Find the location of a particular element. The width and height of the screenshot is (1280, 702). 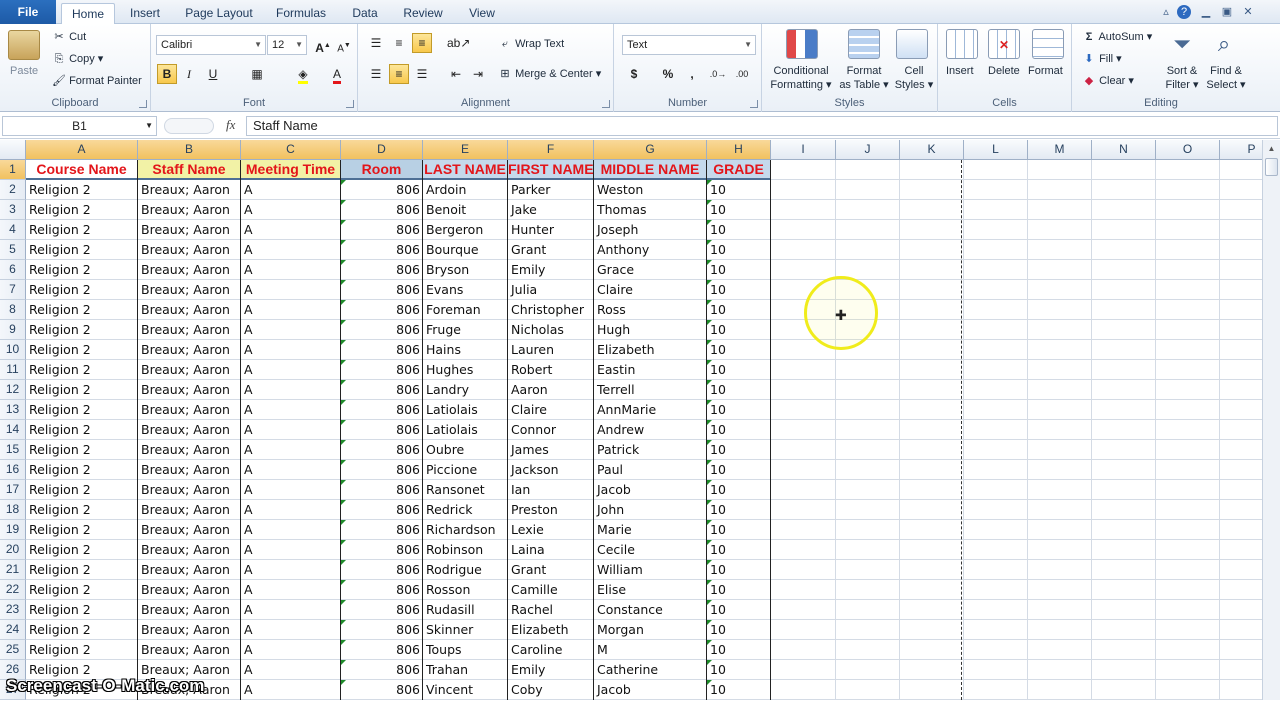

font-family-combo: Calibri ▼ is located at coordinates (211, 45).